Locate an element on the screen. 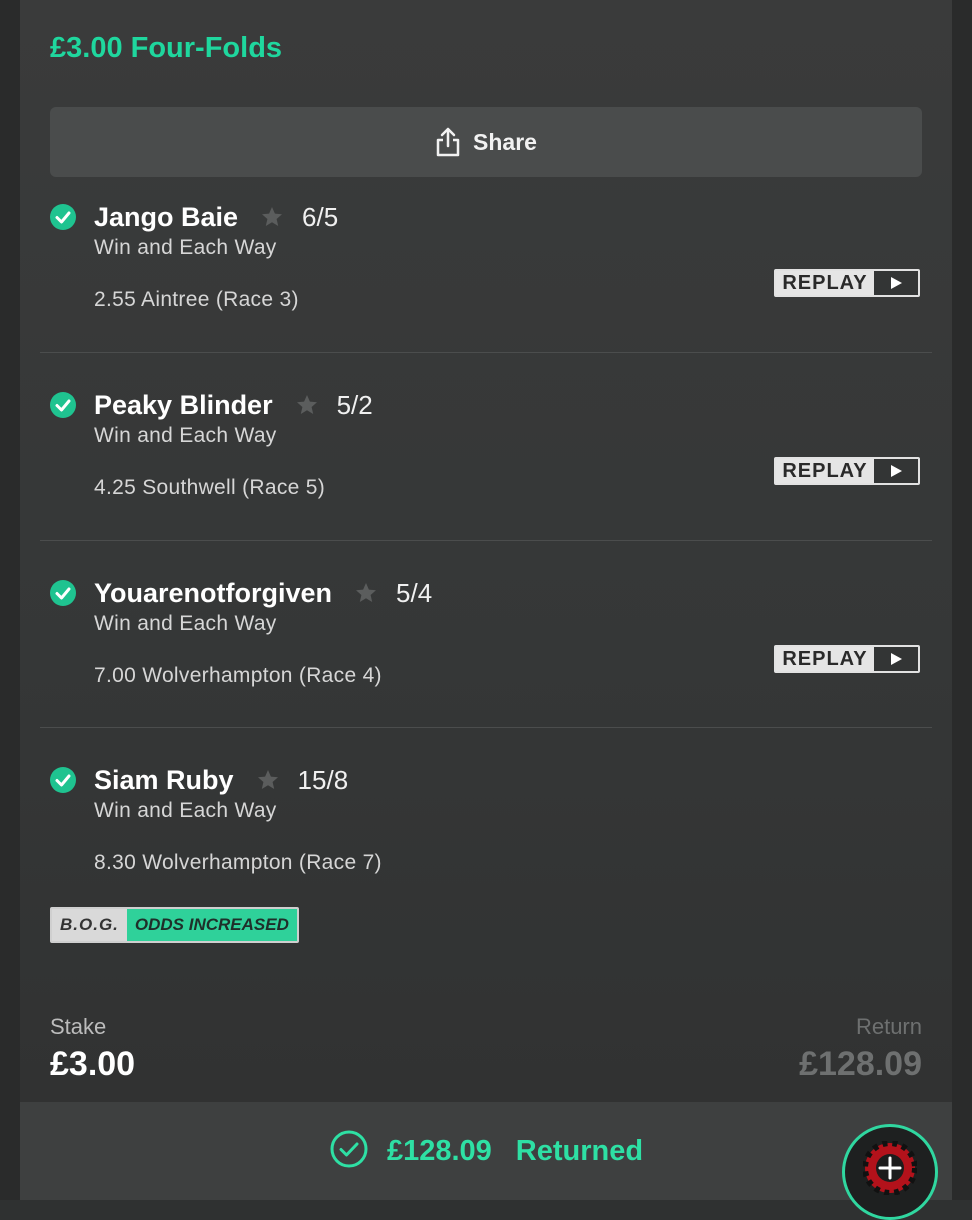 The width and height of the screenshot is (972, 1220). returned-banner: £128.09 Returned is located at coordinates (486, 1151).